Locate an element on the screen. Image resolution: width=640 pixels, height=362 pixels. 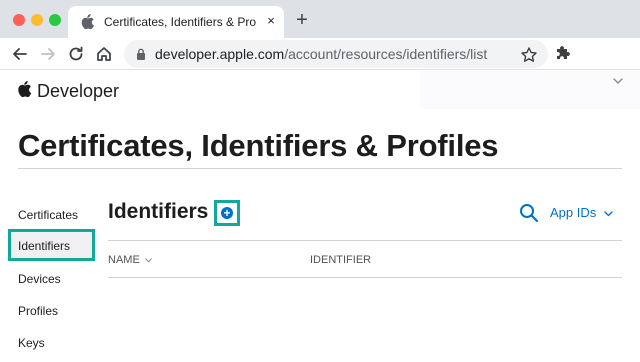
lock-icon is located at coordinates (141, 54).